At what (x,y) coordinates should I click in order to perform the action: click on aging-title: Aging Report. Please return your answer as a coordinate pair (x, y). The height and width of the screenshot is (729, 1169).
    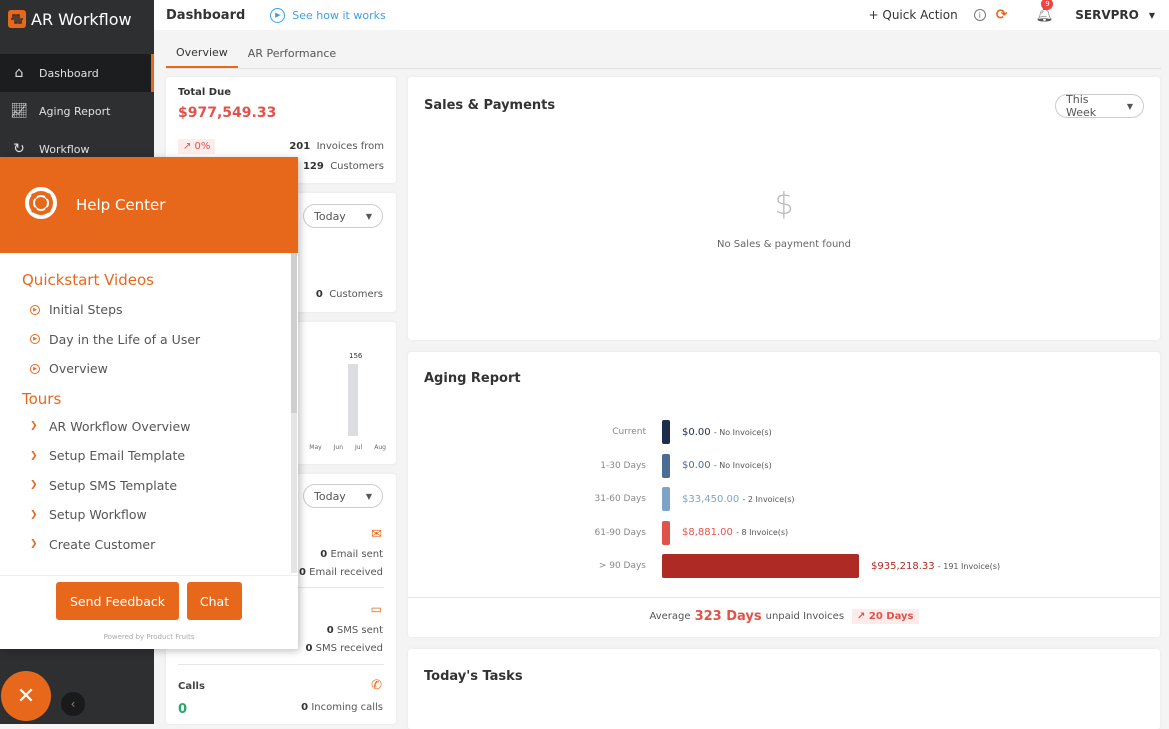
    Looking at the image, I should click on (472, 378).